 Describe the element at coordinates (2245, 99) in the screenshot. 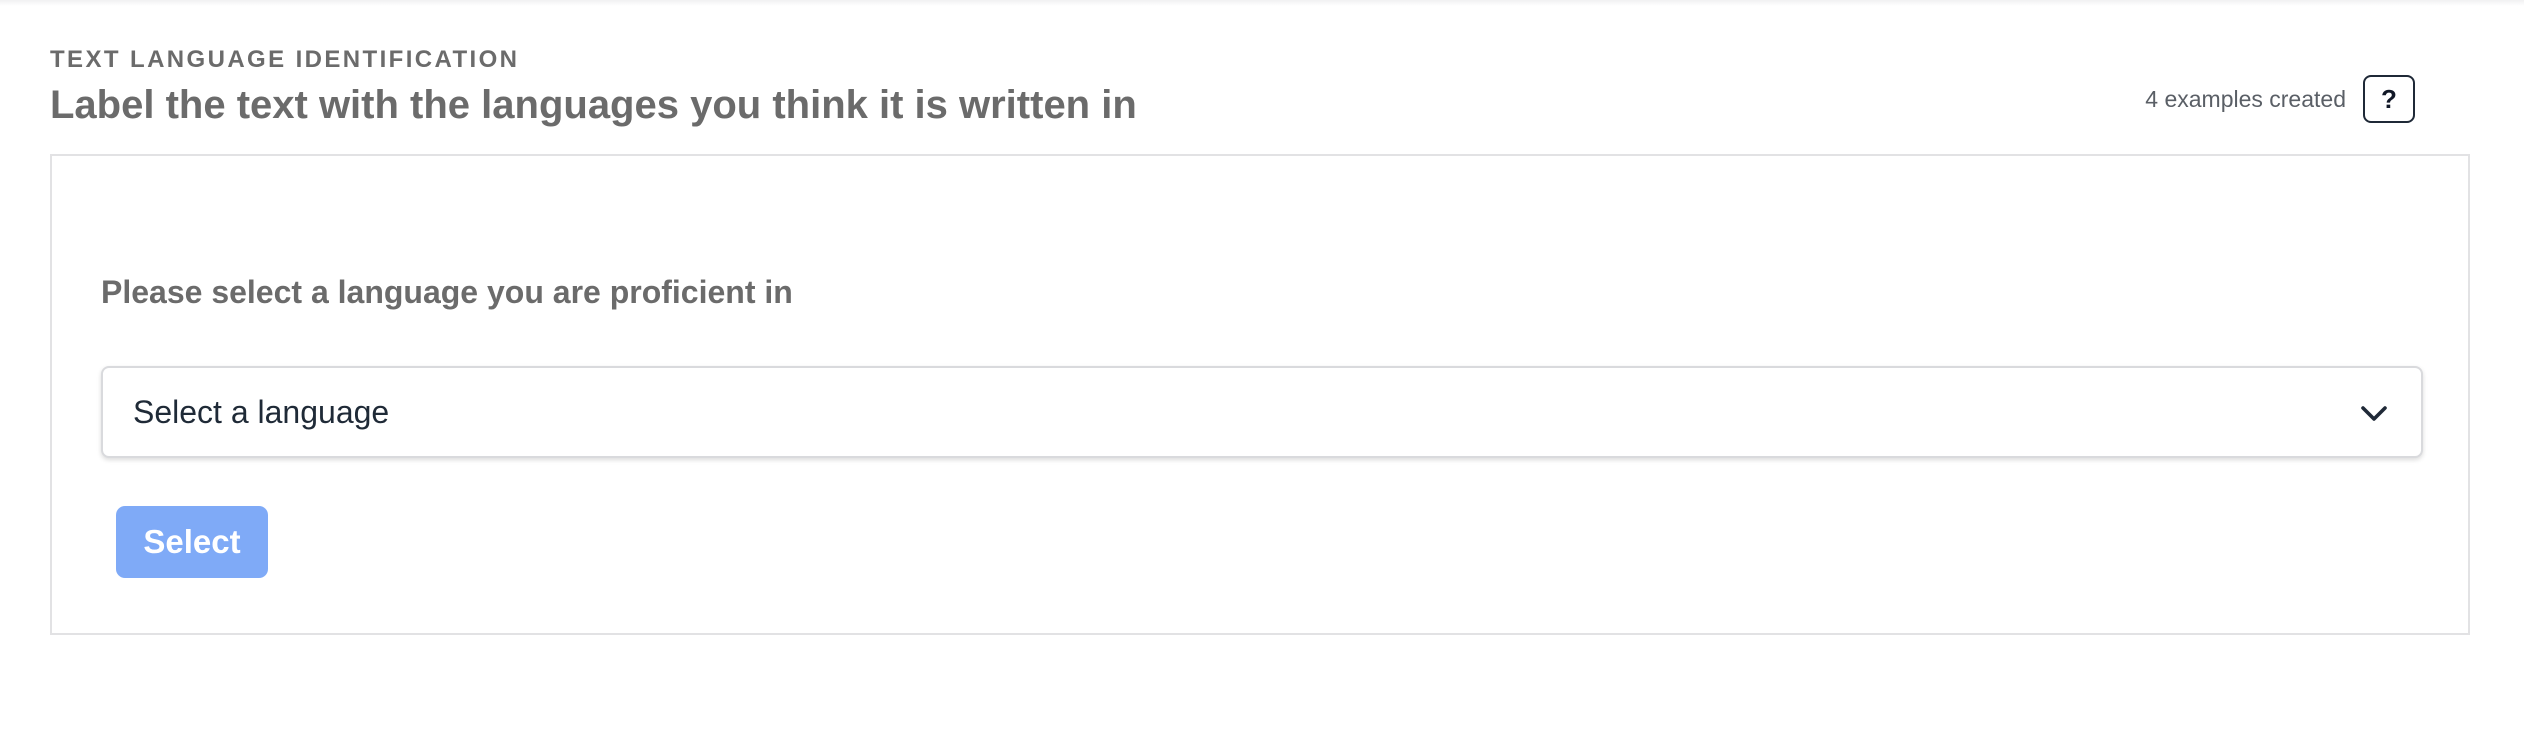

I see `examples-created-count: 4 examples created` at that location.